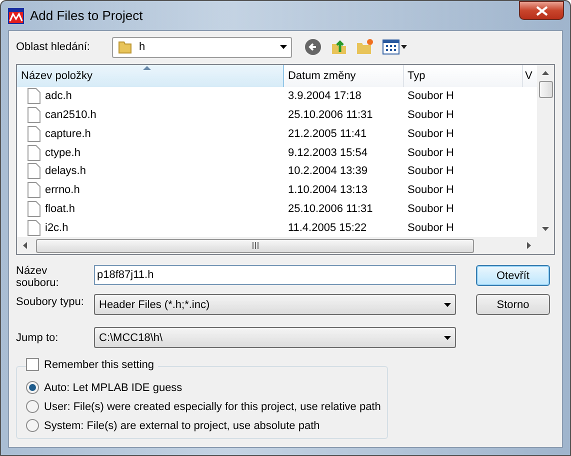 This screenshot has width=571, height=456. What do you see at coordinates (327, 190) in the screenshot?
I see `date-cell-text: 1.10.2004 13:13` at bounding box center [327, 190].